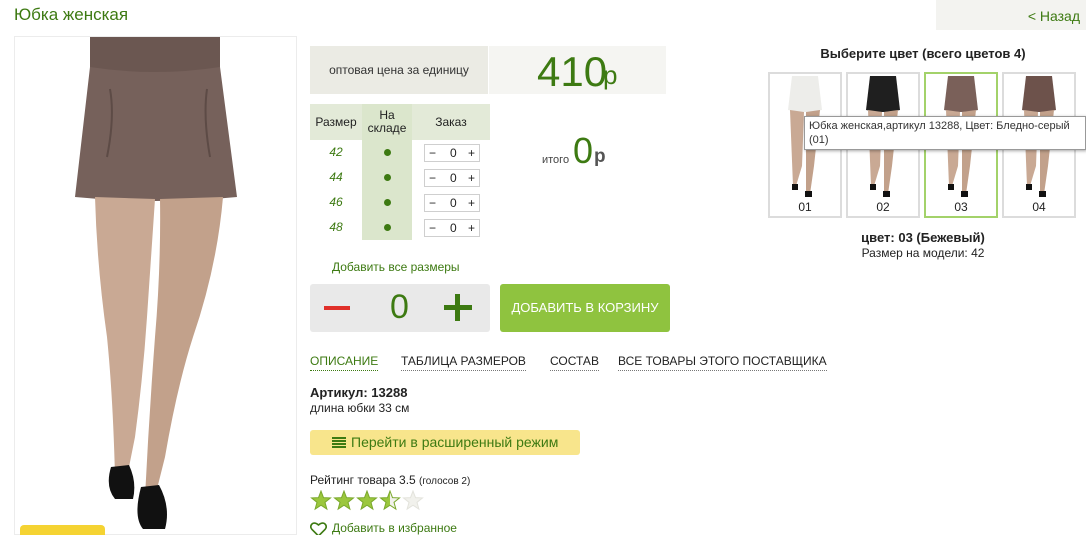 The image size is (1086, 535). What do you see at coordinates (455, 442) in the screenshot?
I see `advanced-mode-label: Перейти в расширенный режим` at bounding box center [455, 442].